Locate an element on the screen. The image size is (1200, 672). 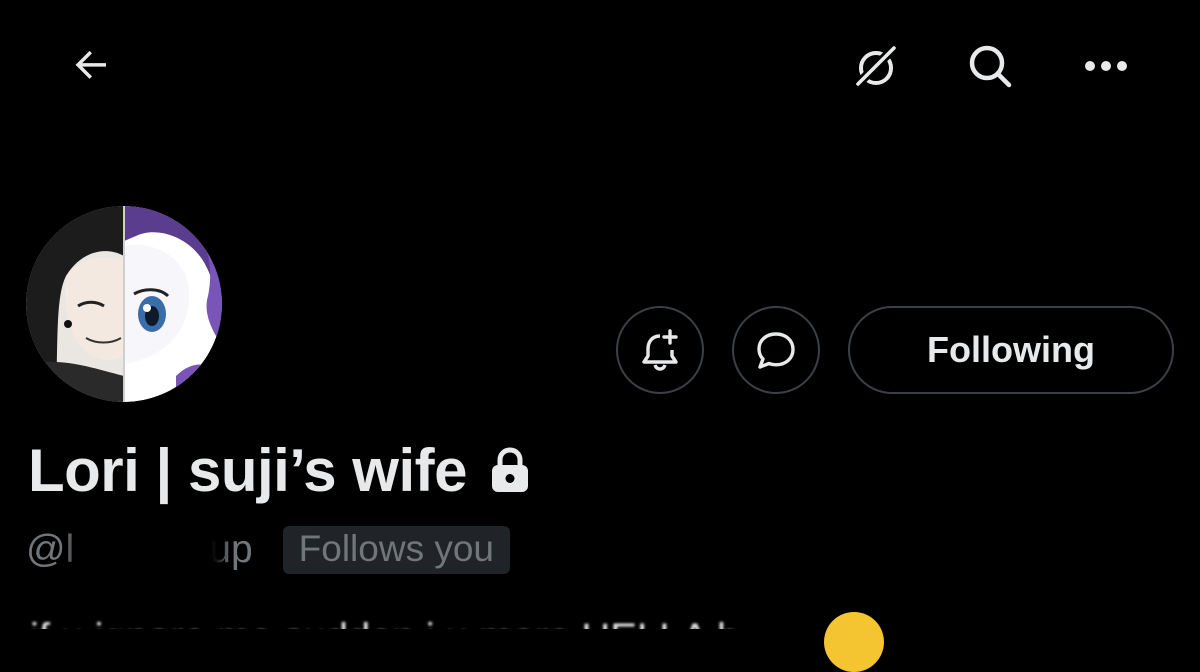
lock-icon is located at coordinates (510, 470).